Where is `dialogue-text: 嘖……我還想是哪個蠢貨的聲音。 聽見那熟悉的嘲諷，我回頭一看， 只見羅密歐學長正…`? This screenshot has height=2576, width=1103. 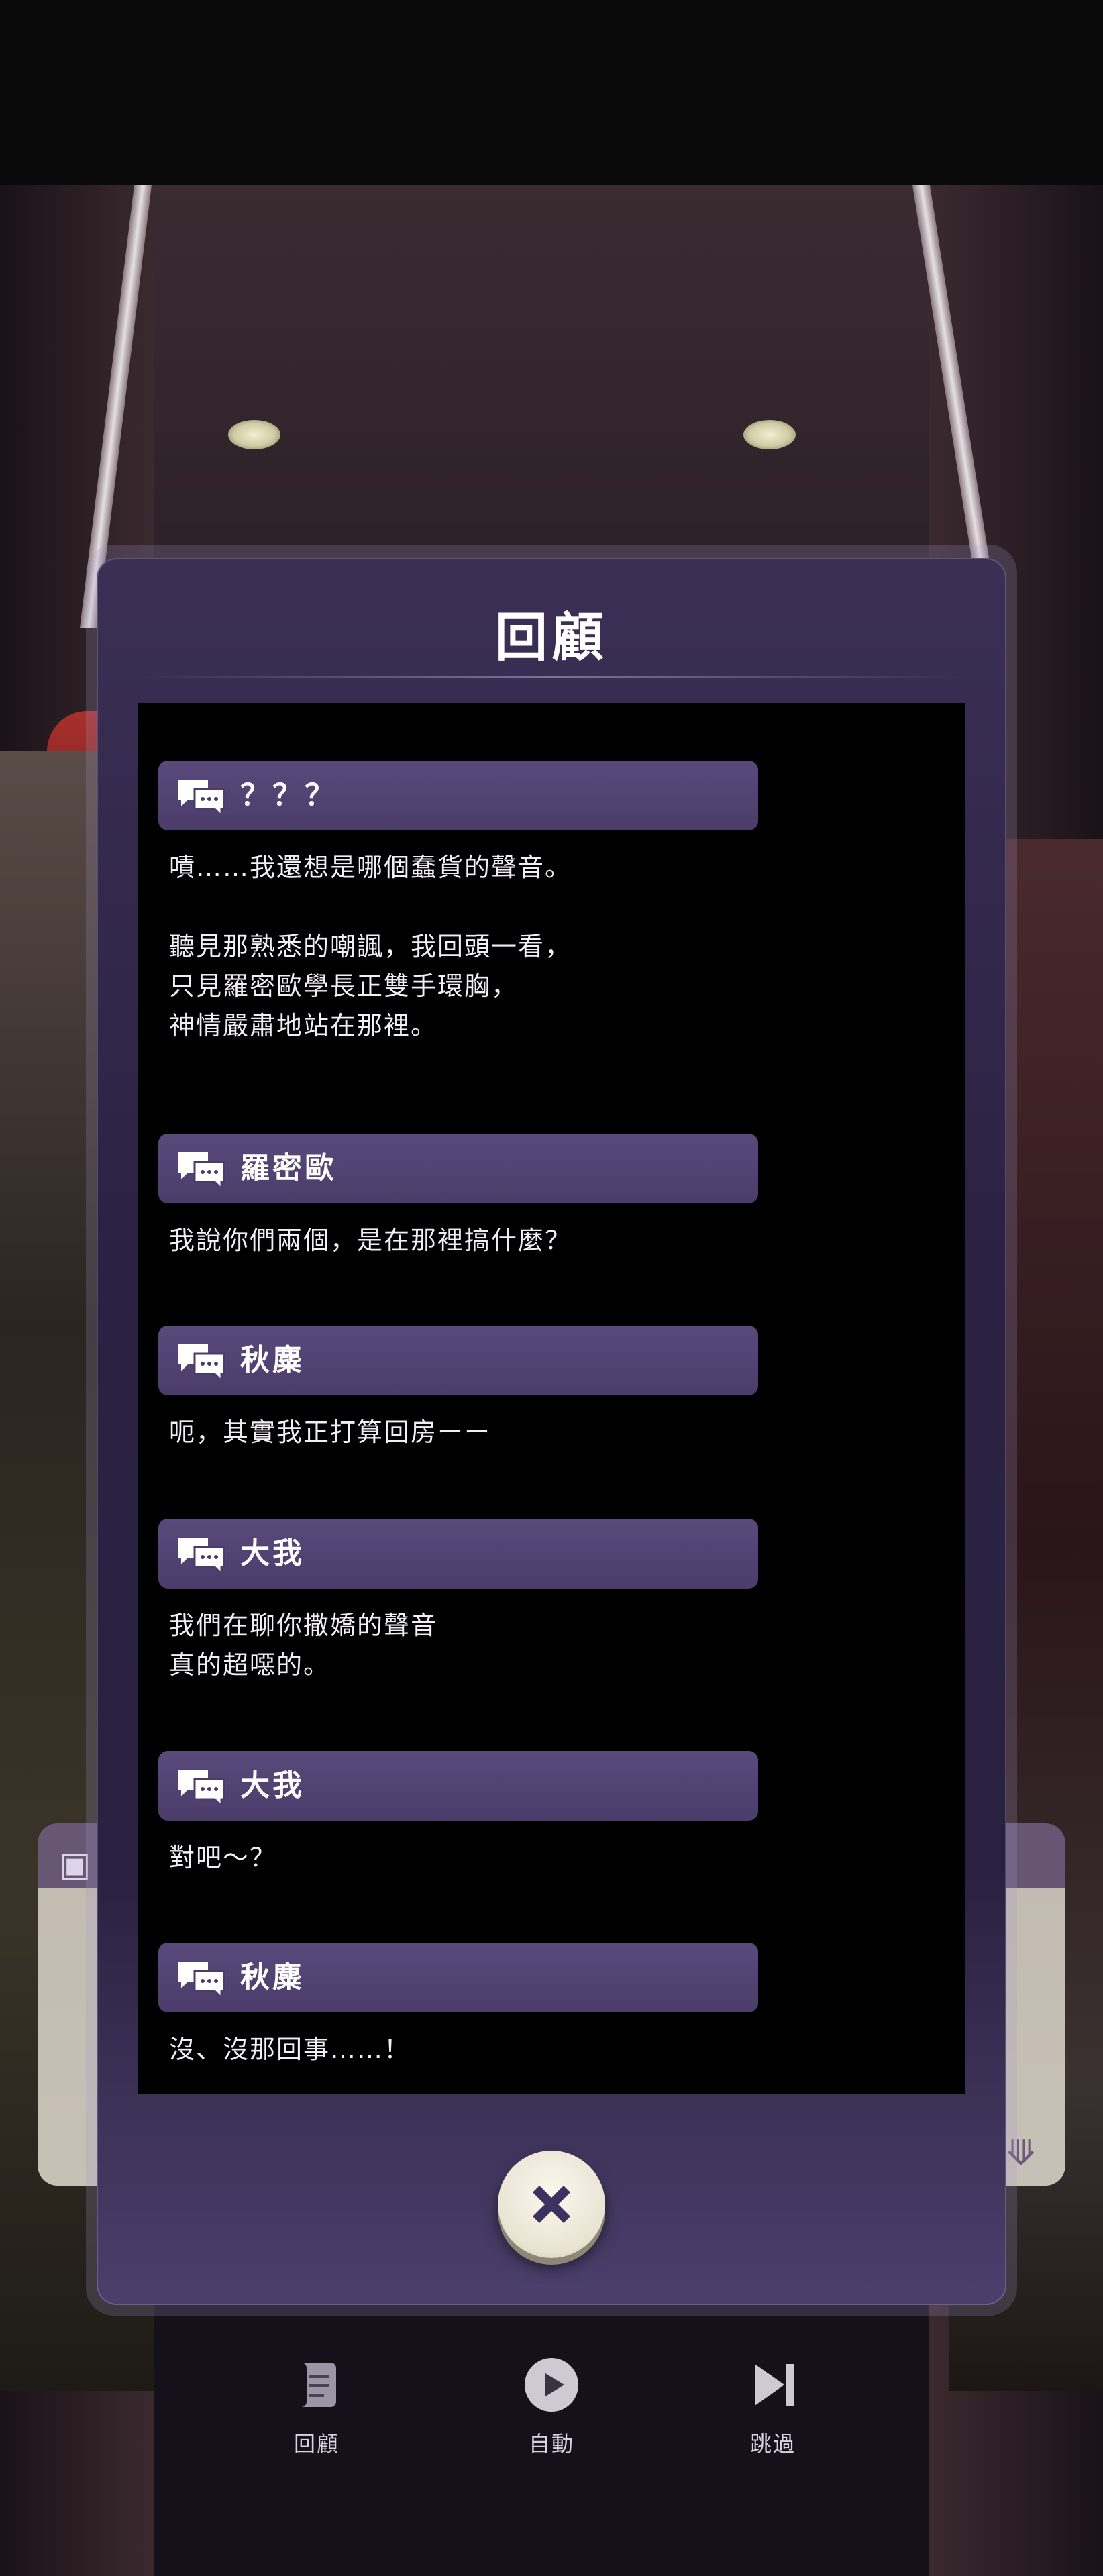
dialogue-text: 嘖……我還想是哪個蠢貨的聲音。 聽見那熟悉的嘲諷，我回頭一看， 只見羅密歐學長正… is located at coordinates (370, 946).